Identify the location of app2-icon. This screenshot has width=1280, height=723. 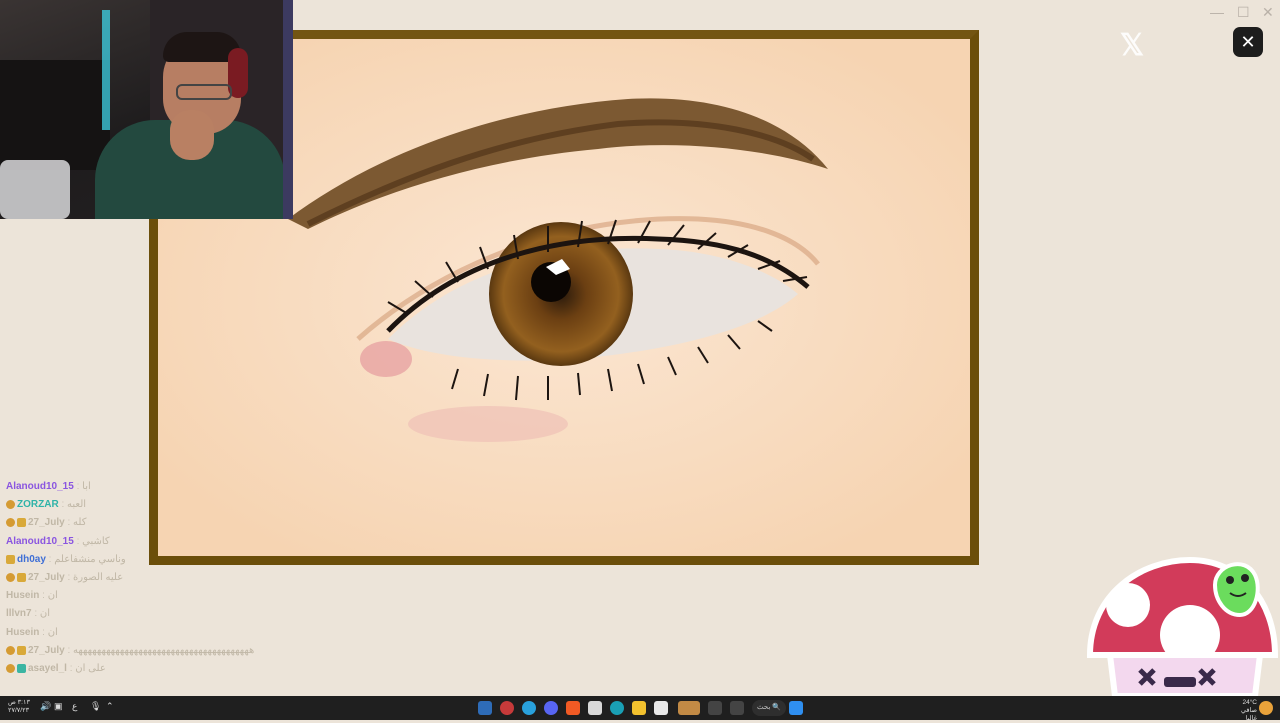
(737, 708).